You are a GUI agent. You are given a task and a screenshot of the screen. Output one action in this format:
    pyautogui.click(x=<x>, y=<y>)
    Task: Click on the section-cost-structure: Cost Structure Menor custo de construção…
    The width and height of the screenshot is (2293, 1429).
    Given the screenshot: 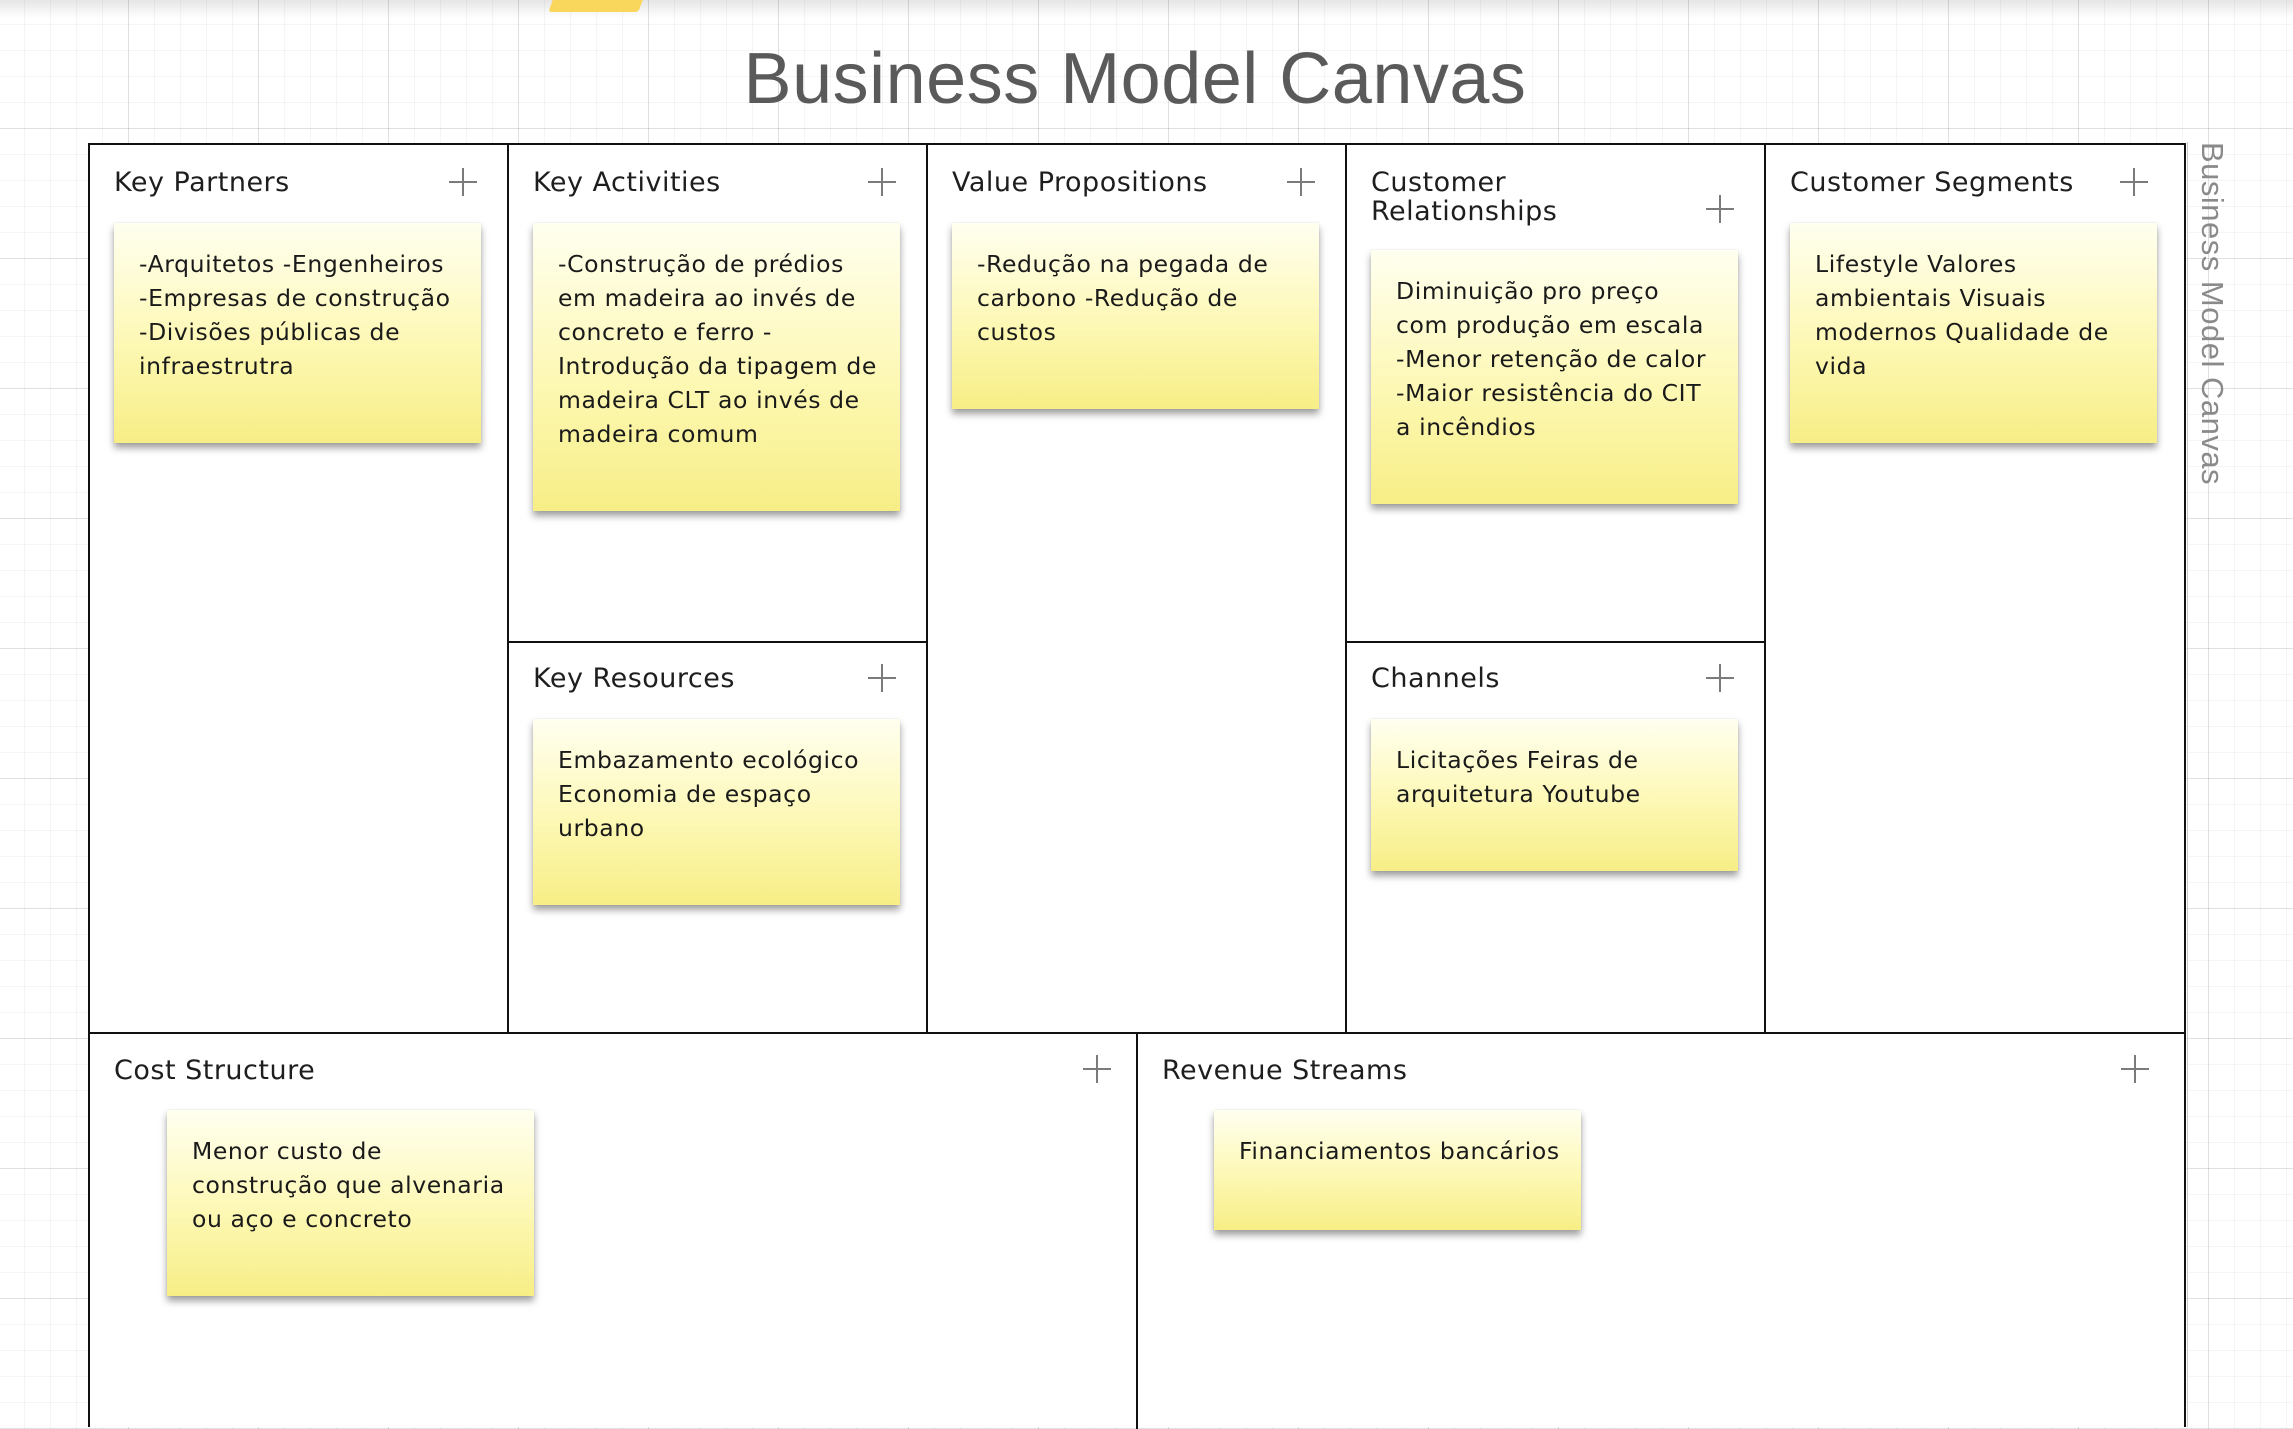 What is the action you would take?
    pyautogui.click(x=614, y=1231)
    